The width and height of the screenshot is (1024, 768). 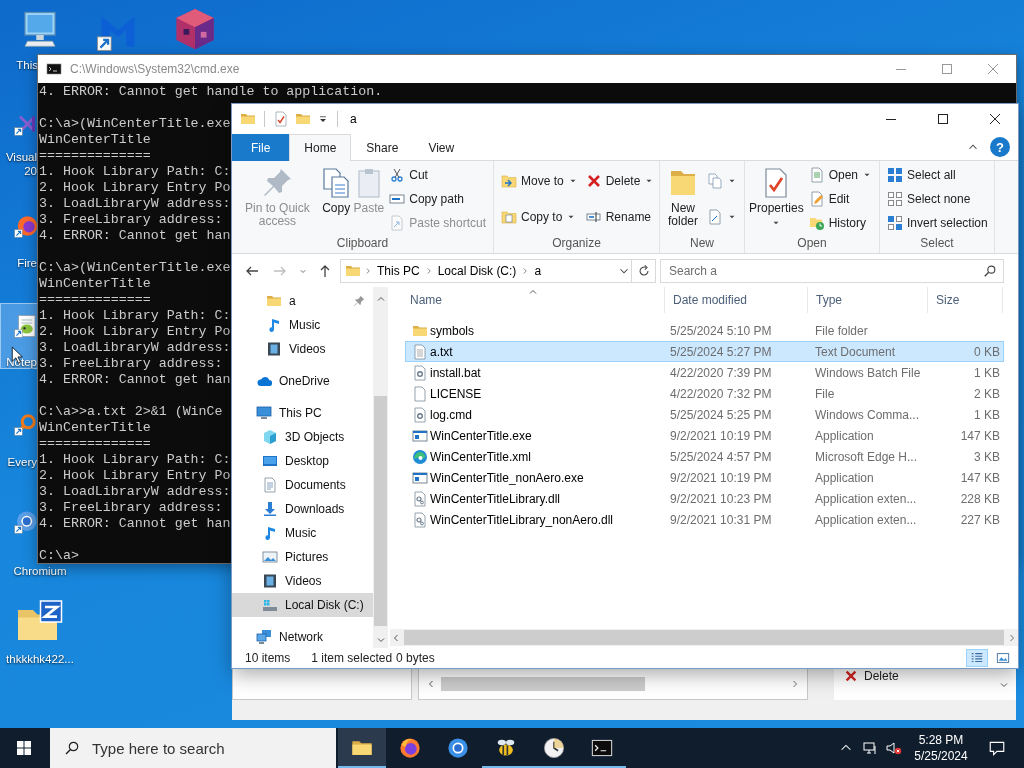 What do you see at coordinates (477, 270) in the screenshot?
I see `breadcrumb: Local Disk (C:)` at bounding box center [477, 270].